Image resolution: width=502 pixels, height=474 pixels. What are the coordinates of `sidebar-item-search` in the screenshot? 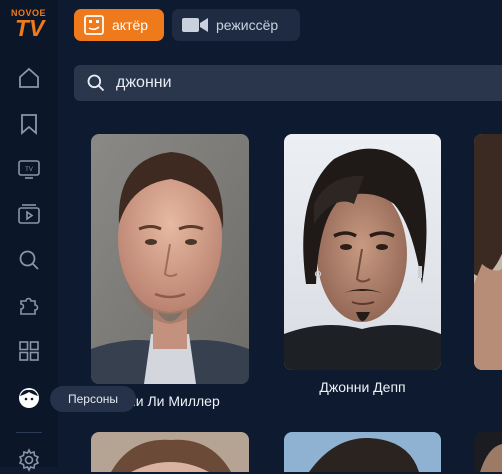 It's located at (29, 260).